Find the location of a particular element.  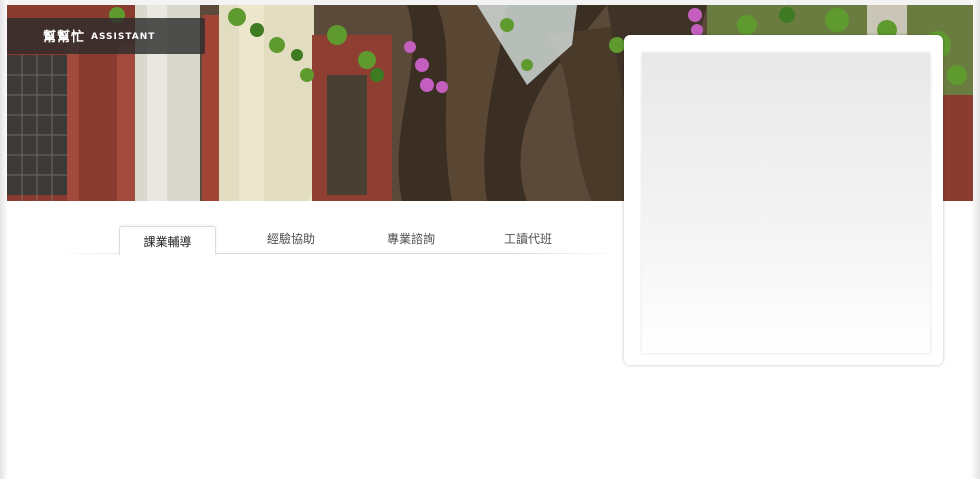

tab-bar: 課業輔導 經驗協助 專業諮詢 工讀代班 is located at coordinates (339, 241).